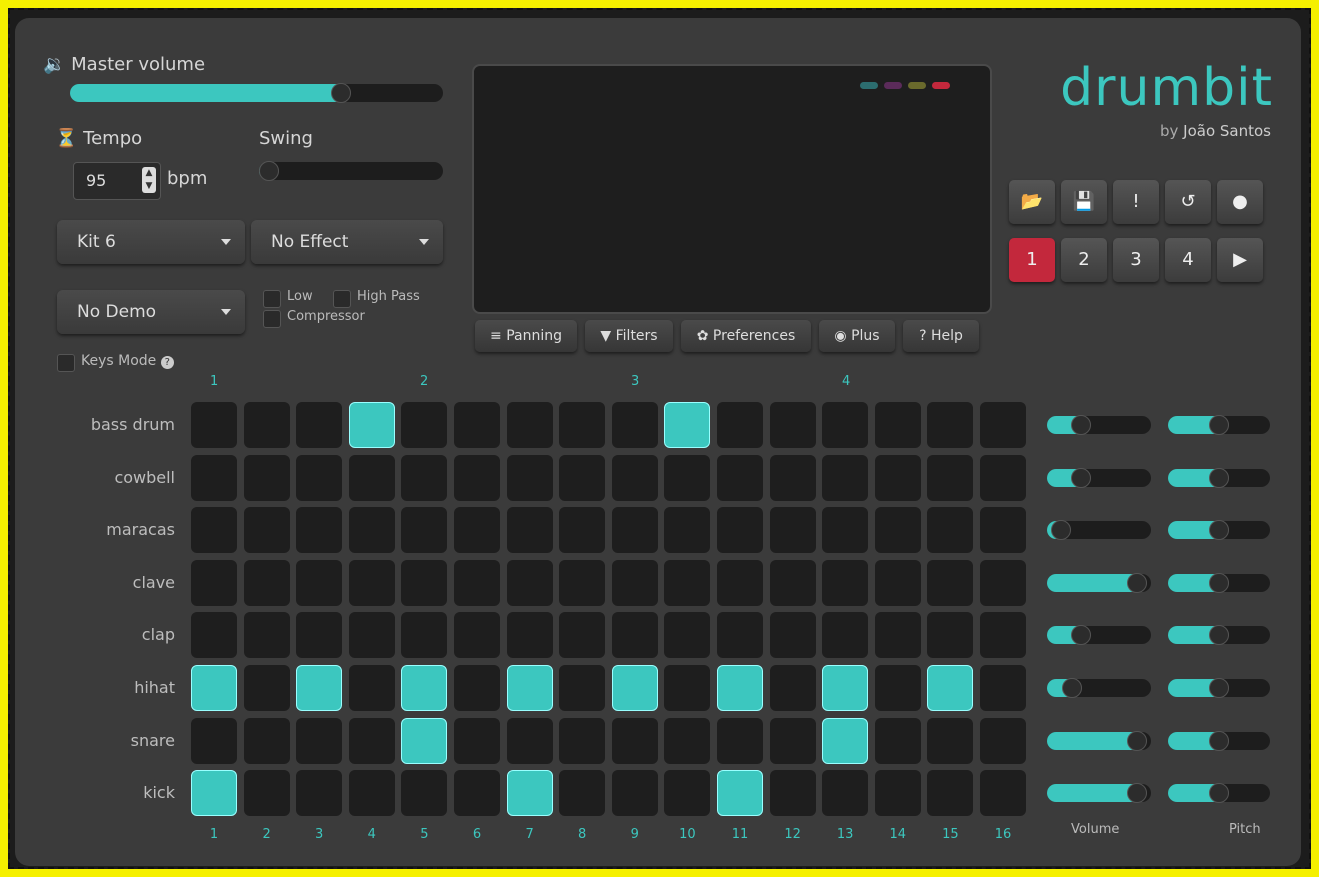 This screenshot has height=877, width=1319. What do you see at coordinates (1032, 260) in the screenshot?
I see `pattern-1-button: 1` at bounding box center [1032, 260].